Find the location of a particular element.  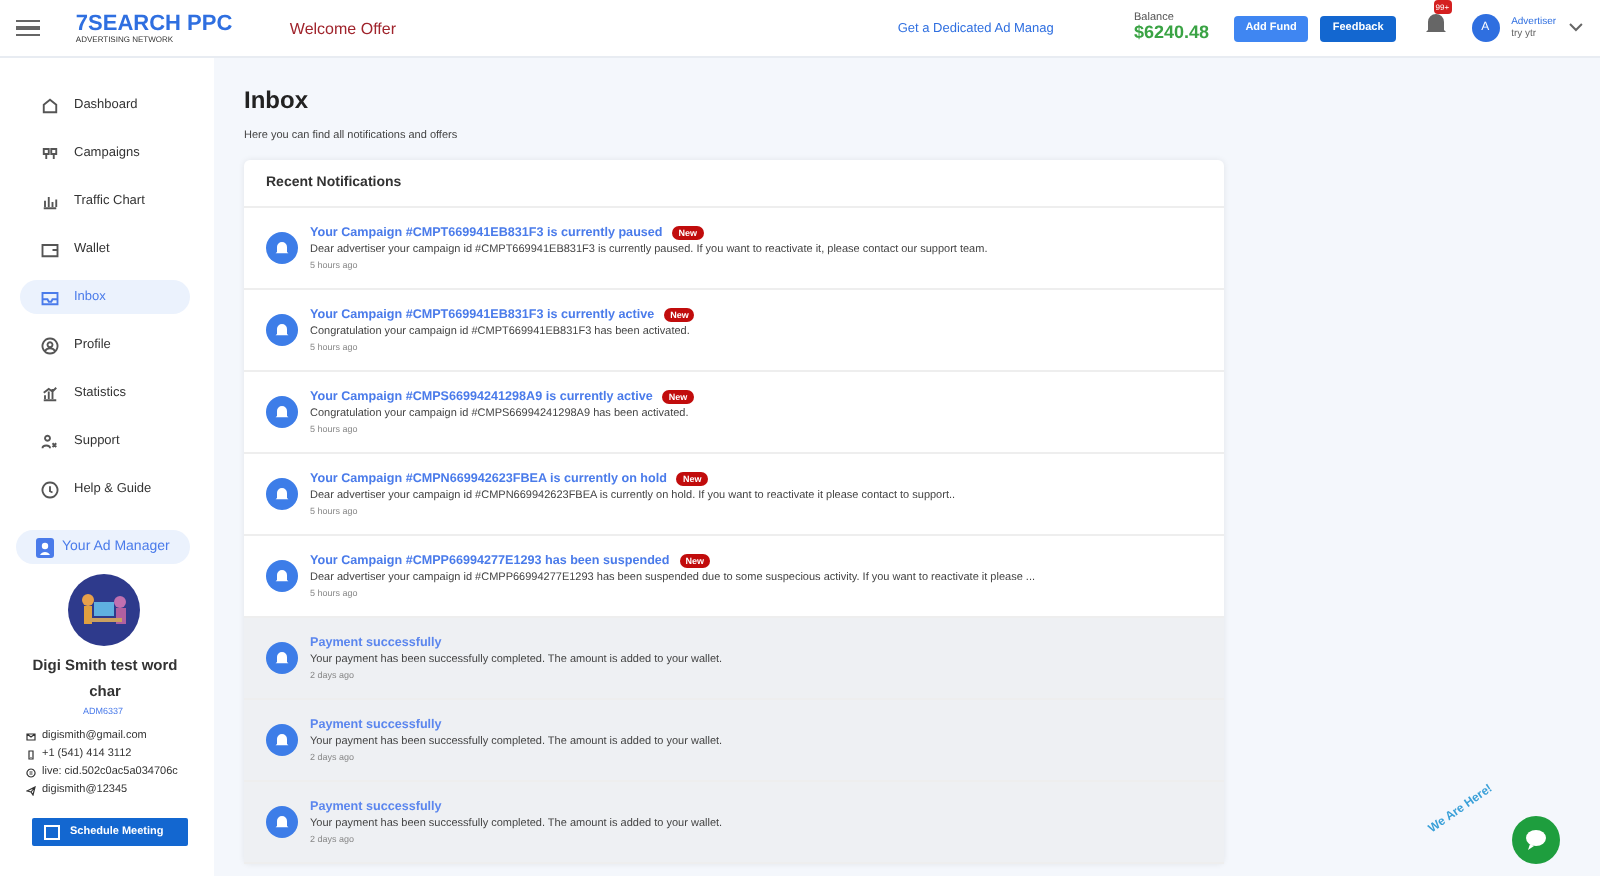

person-icon is located at coordinates (45, 547).